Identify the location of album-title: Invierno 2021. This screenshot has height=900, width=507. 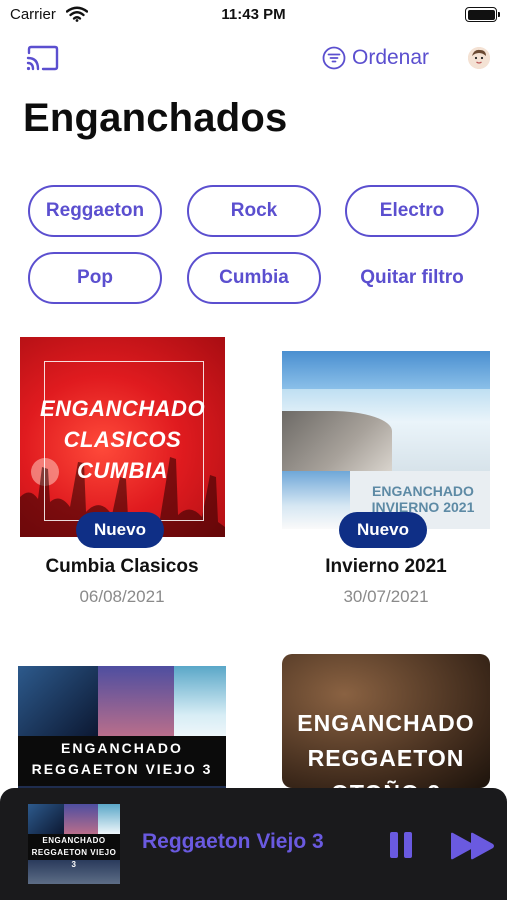
(386, 566).